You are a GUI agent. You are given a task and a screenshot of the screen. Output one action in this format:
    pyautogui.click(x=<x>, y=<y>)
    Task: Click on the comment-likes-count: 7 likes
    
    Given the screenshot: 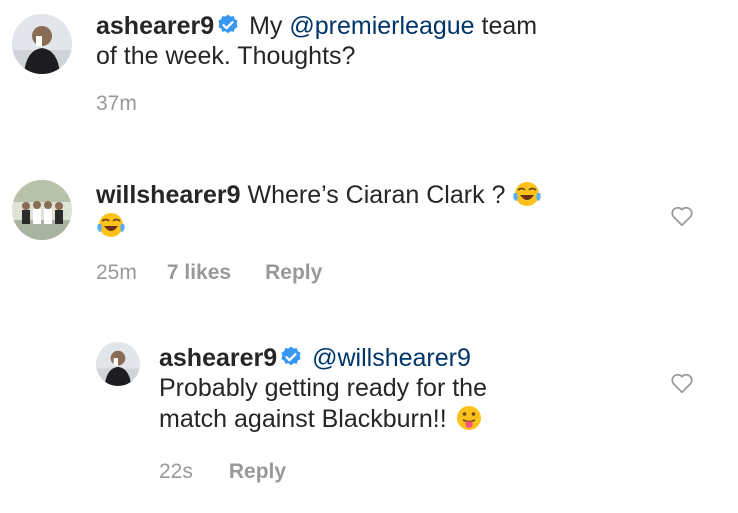 What is the action you would take?
    pyautogui.click(x=199, y=273)
    